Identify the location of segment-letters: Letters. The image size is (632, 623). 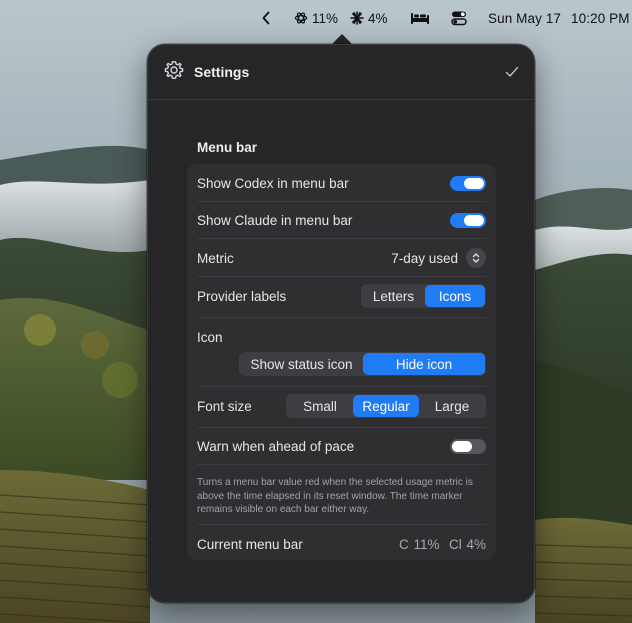
(393, 296).